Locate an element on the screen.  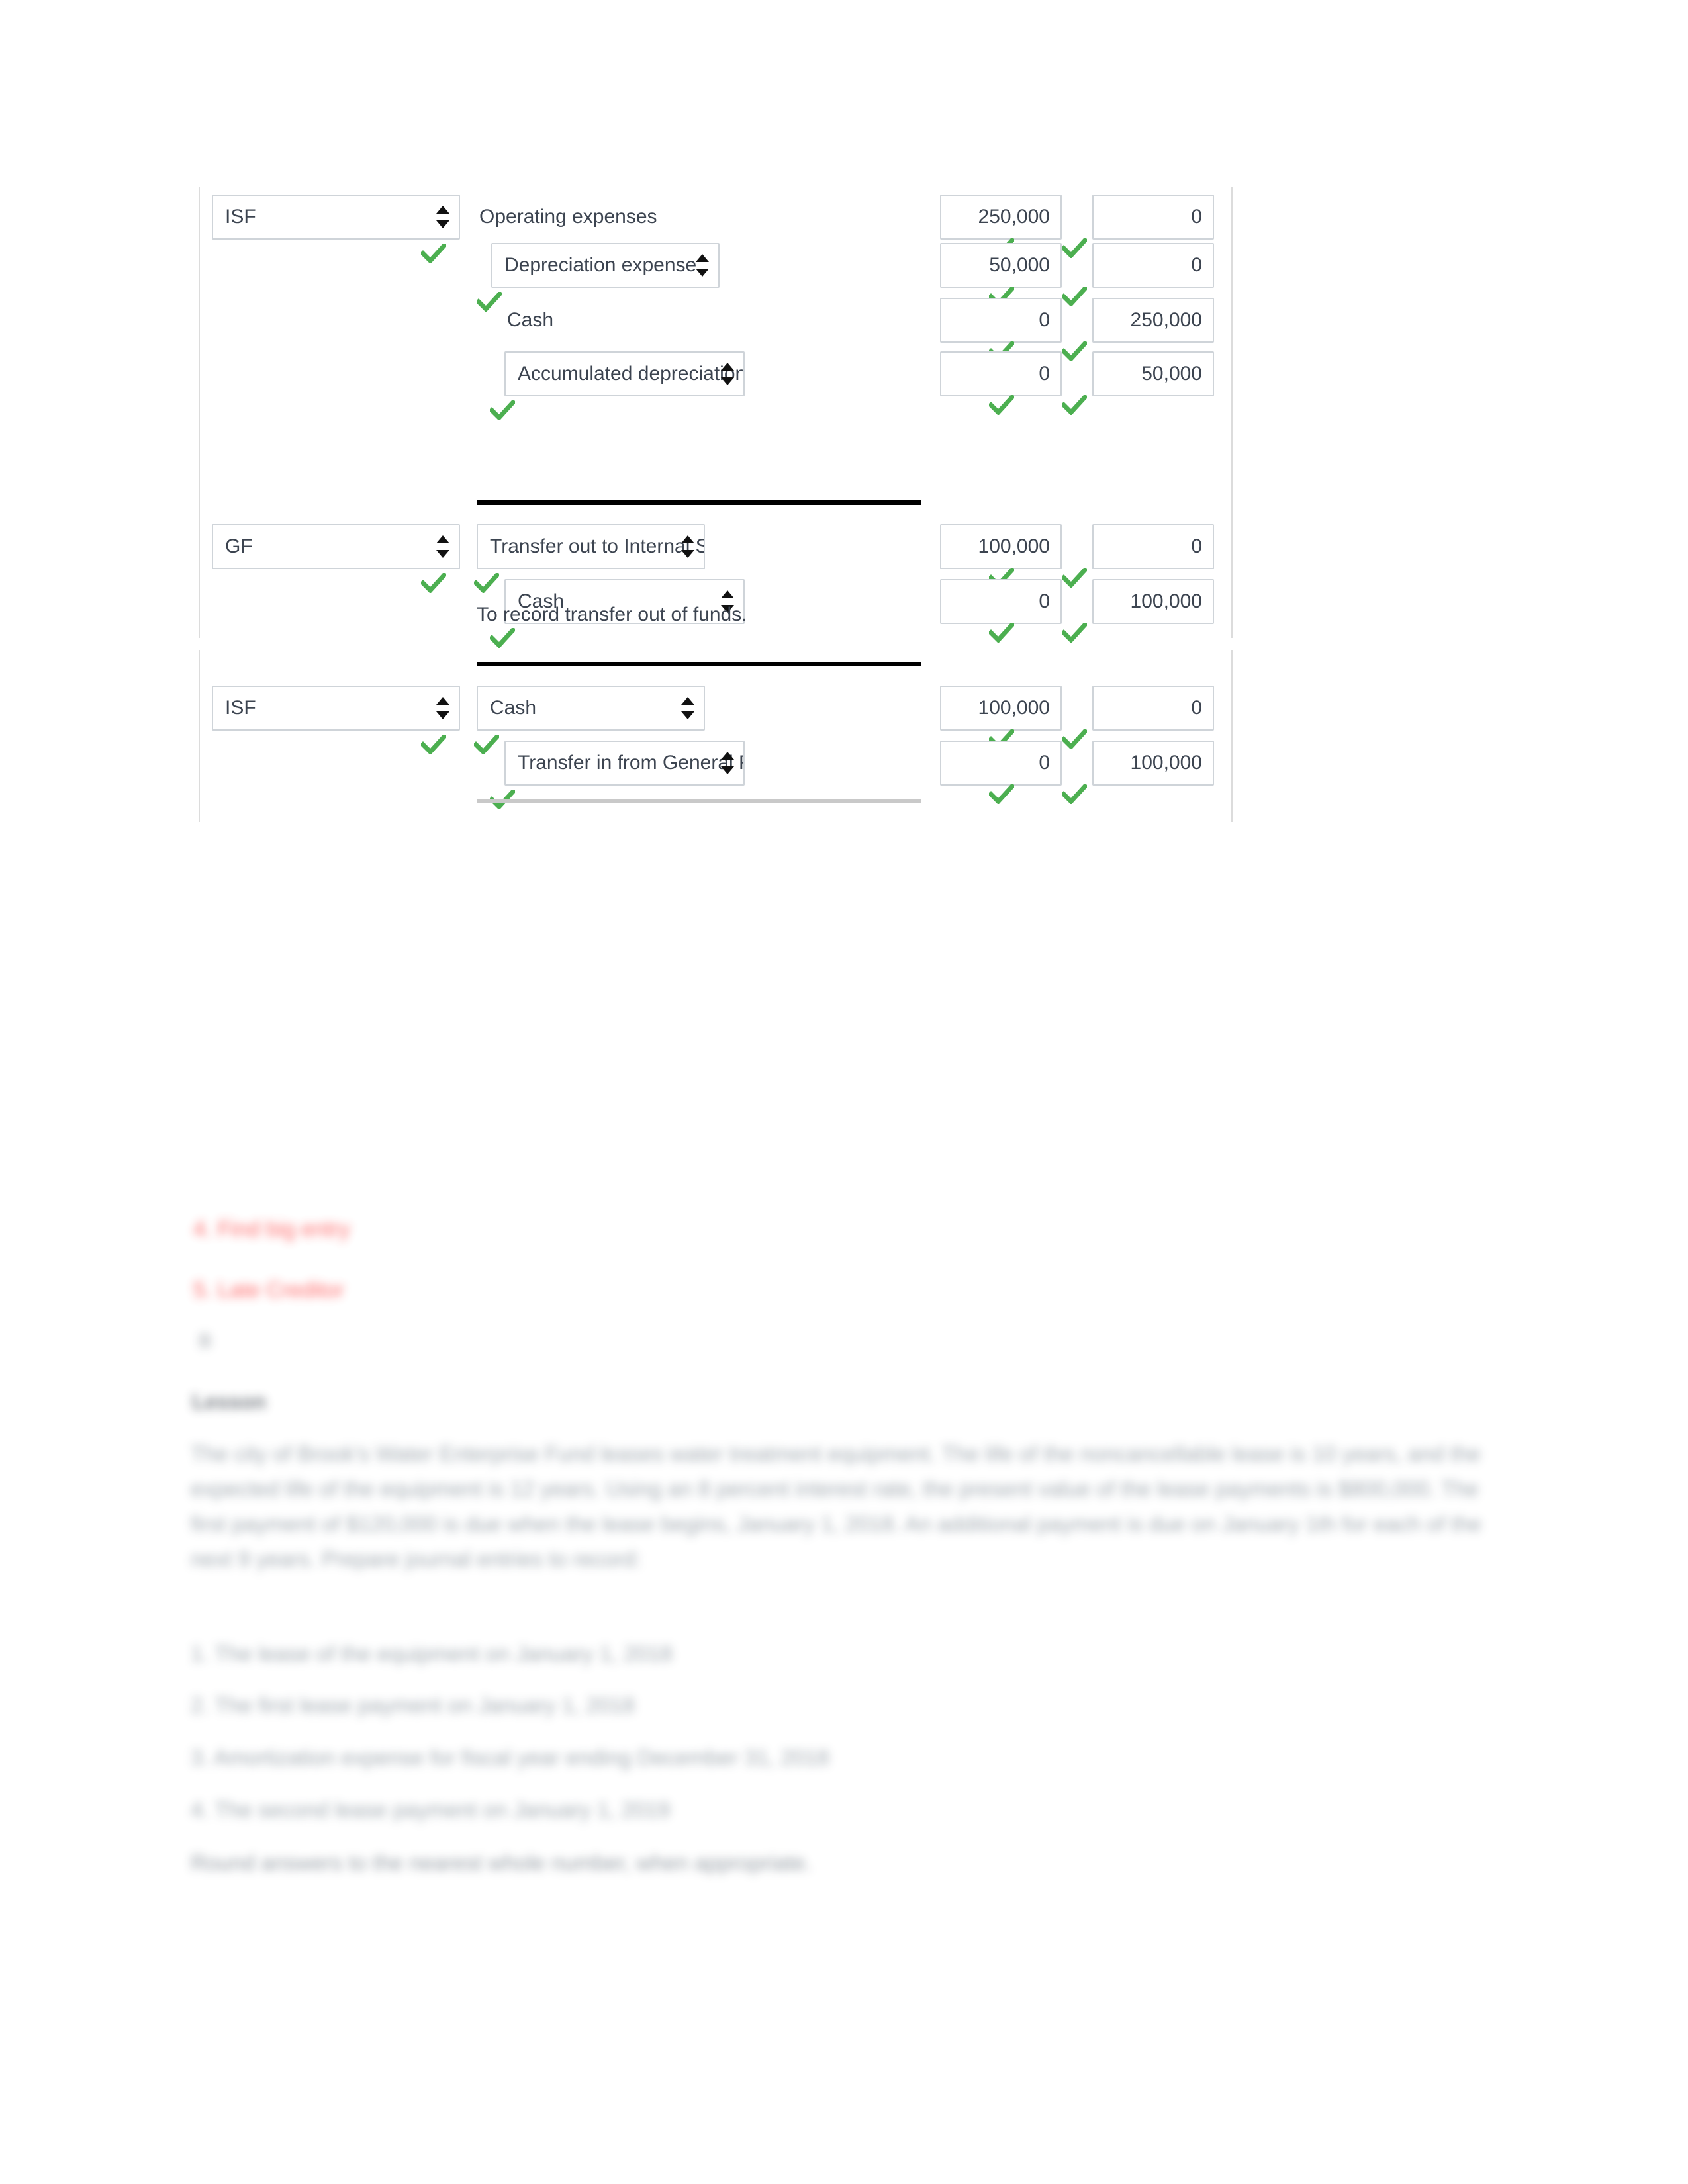
account-select: Accumulated depreciation is located at coordinates (624, 373).